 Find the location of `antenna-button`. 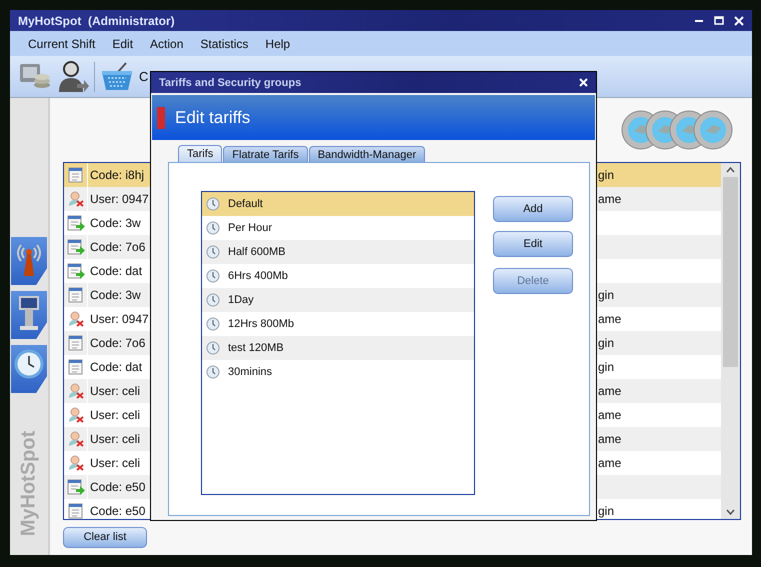

antenna-button is located at coordinates (29, 261).